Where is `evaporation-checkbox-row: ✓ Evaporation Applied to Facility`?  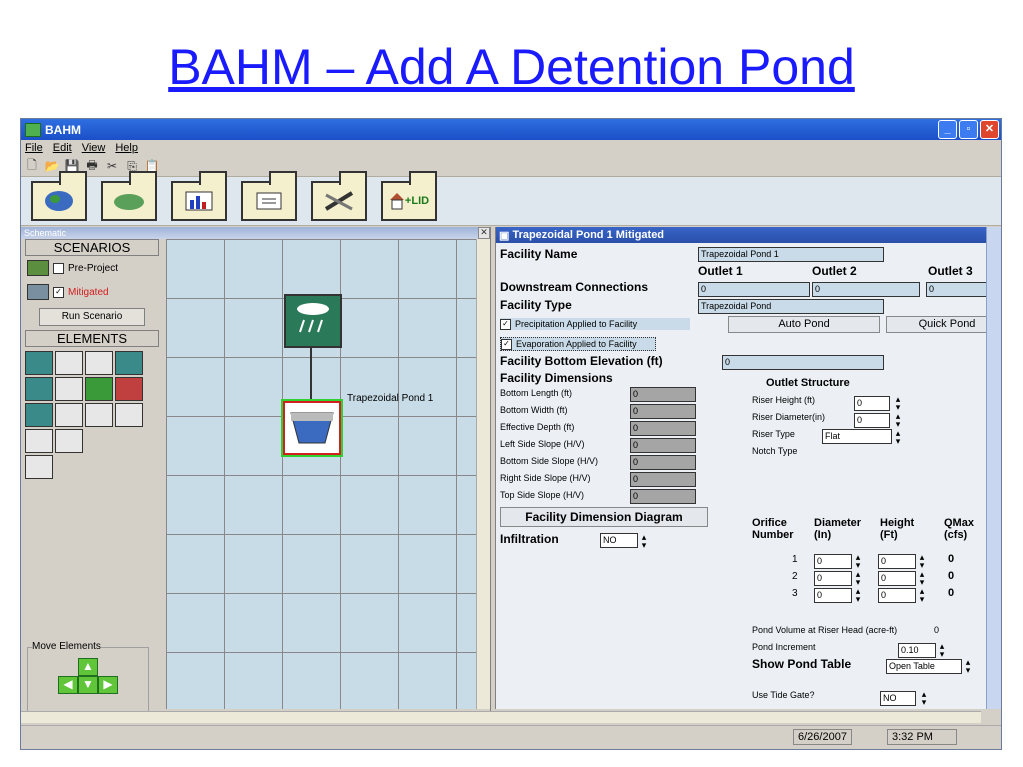
evaporation-checkbox-row: ✓ Evaporation Applied to Facility is located at coordinates (578, 344).